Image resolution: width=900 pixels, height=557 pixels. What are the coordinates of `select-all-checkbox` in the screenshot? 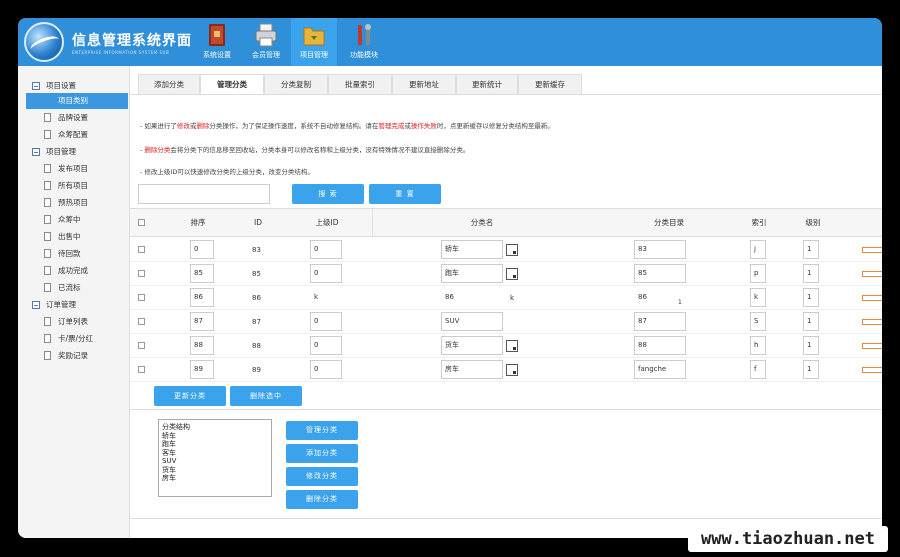 It's located at (141, 222).